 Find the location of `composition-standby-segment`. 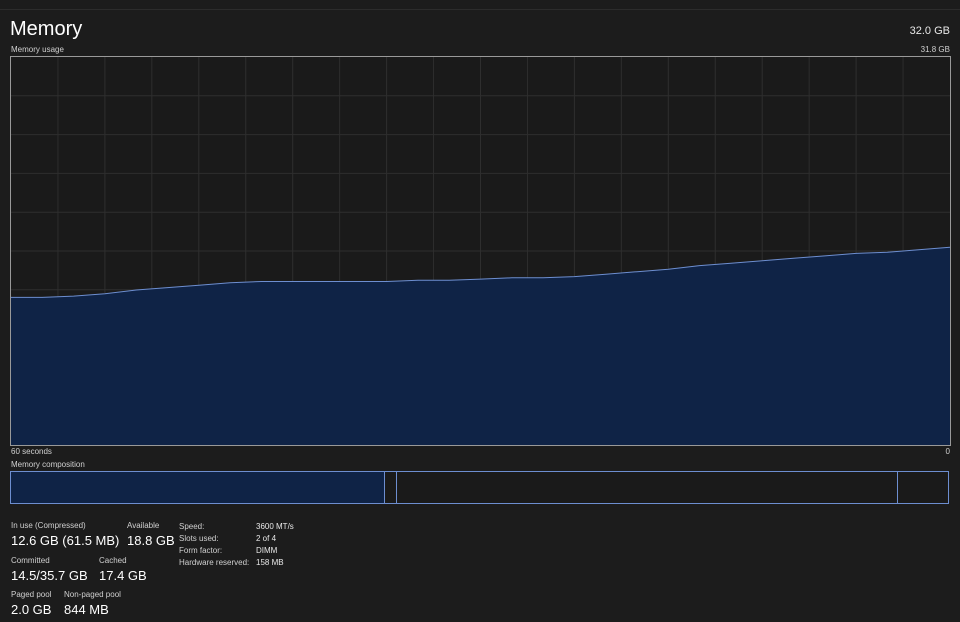

composition-standby-segment is located at coordinates (647, 487).